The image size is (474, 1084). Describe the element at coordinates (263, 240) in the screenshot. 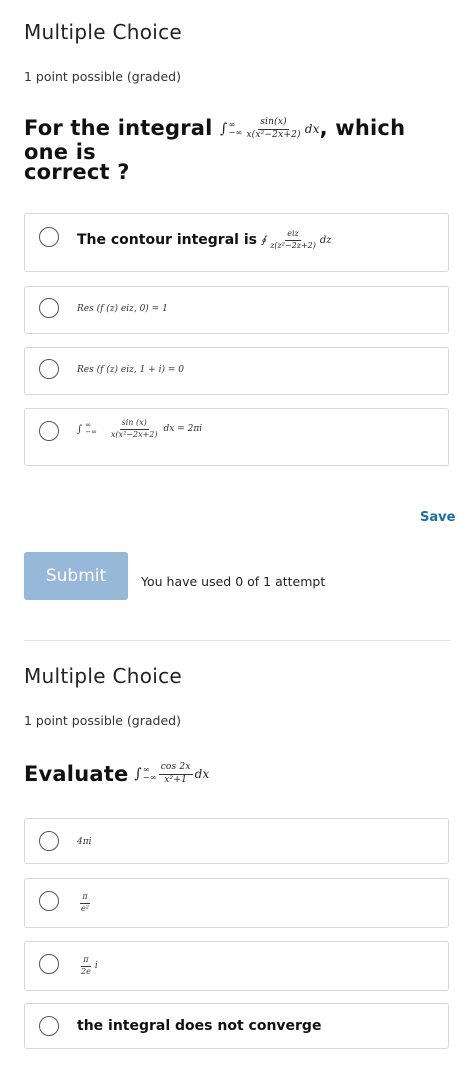

I see `contour-integral-icon: ∮` at that location.